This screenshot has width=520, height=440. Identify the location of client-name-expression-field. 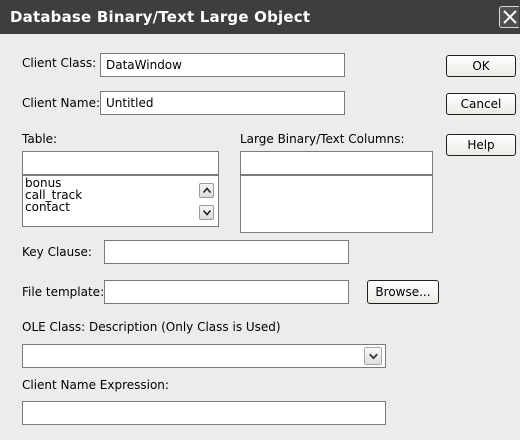
(204, 413).